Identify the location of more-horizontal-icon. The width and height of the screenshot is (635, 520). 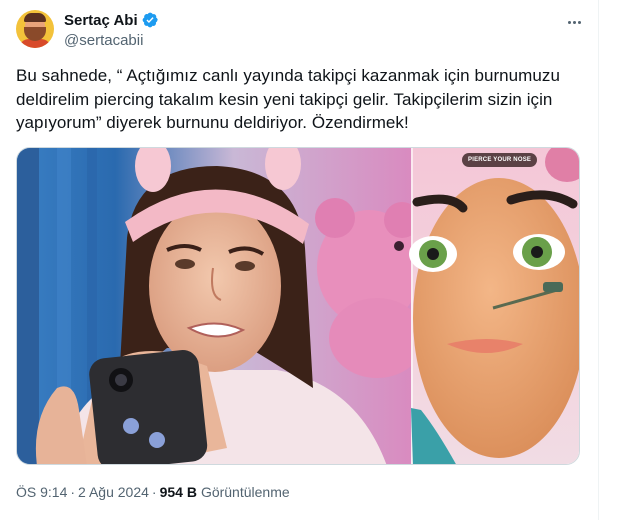
(574, 22).